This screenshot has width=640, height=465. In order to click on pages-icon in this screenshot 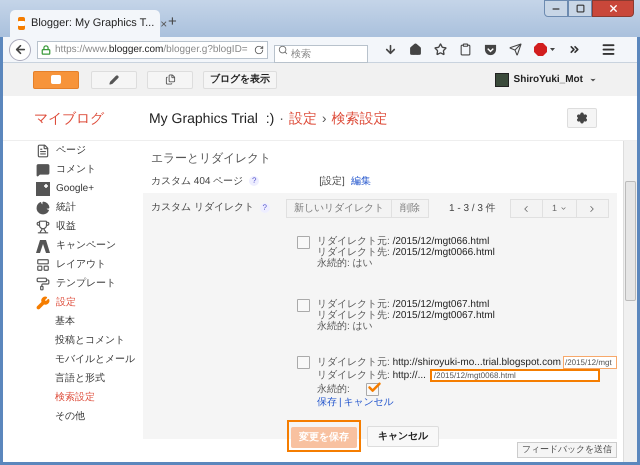, I will do `click(170, 79)`.